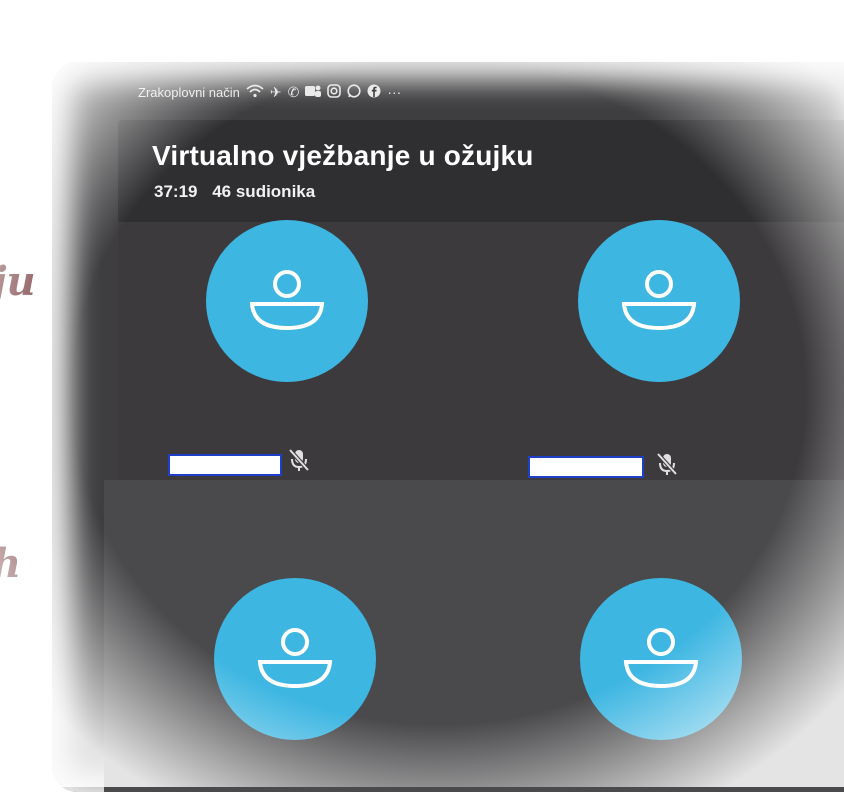  I want to click on side-text-bottom: h, so click(10, 563).